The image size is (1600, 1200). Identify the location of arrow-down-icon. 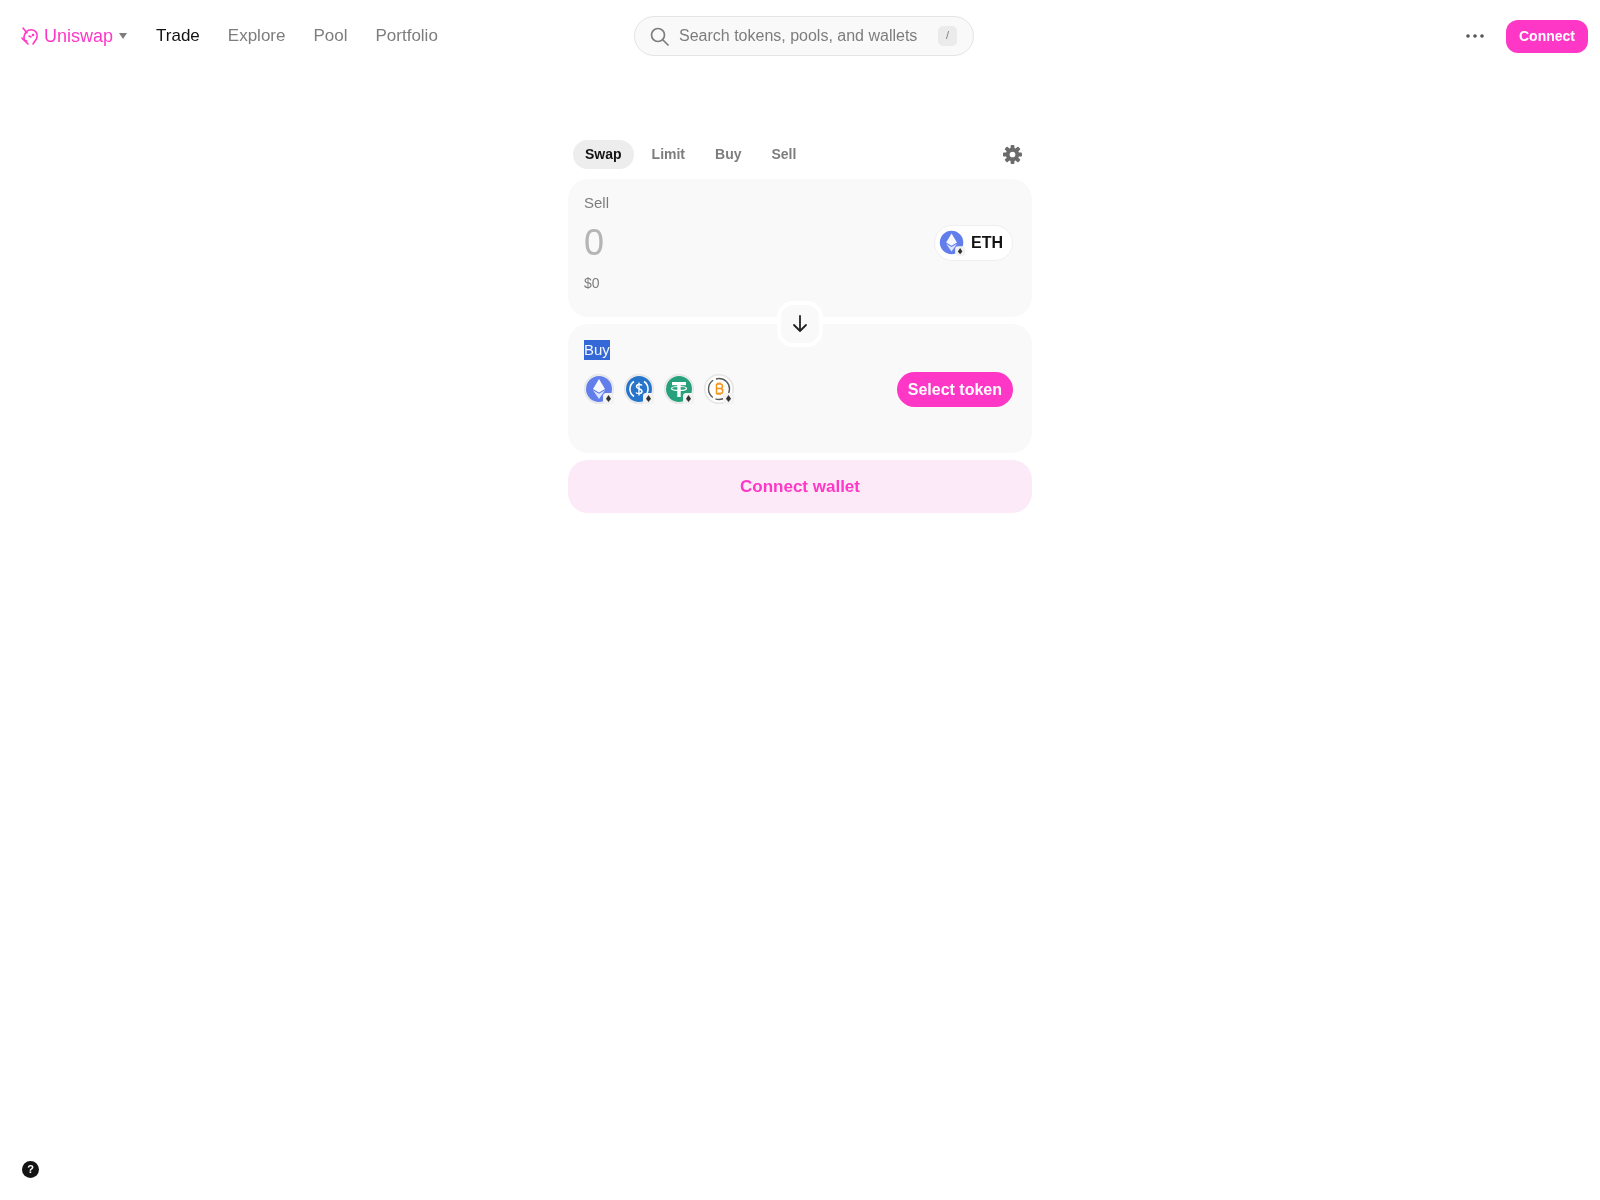
(800, 324).